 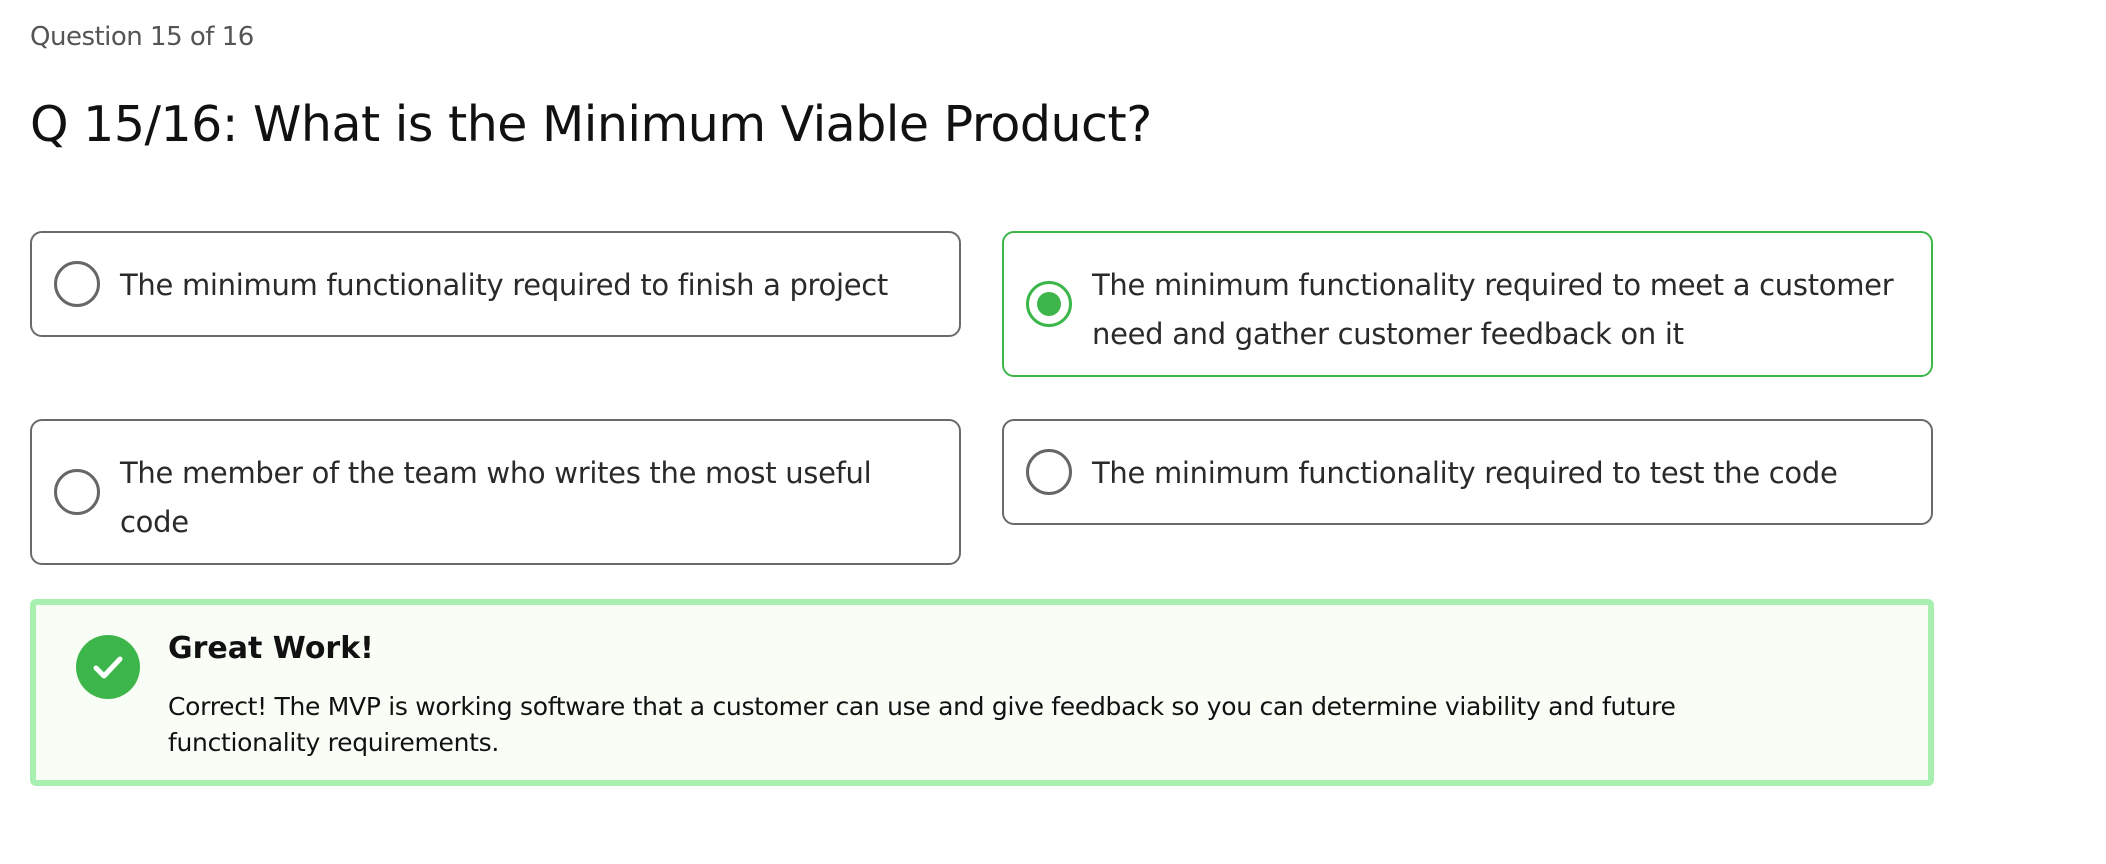 I want to click on radio-button-selected, so click(x=1049, y=304).